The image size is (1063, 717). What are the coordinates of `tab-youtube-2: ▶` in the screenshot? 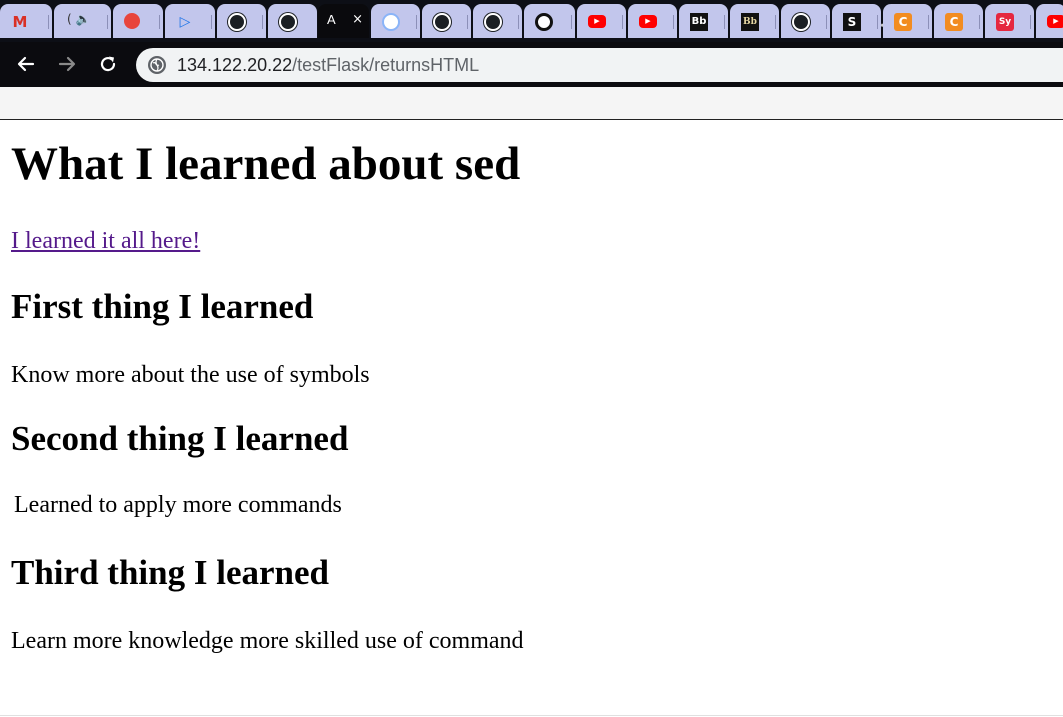 It's located at (652, 21).